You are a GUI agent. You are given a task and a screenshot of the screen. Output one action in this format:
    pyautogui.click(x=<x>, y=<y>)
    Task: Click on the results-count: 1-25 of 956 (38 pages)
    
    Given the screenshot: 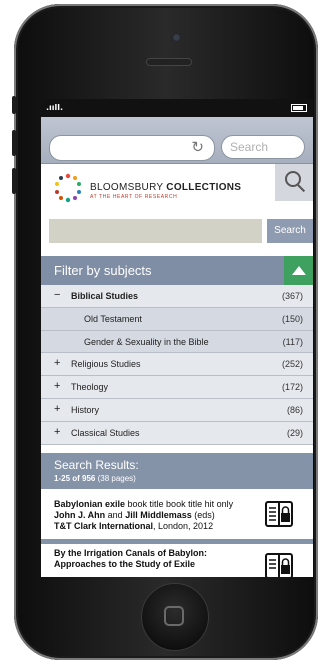 What is the action you would take?
    pyautogui.click(x=95, y=478)
    